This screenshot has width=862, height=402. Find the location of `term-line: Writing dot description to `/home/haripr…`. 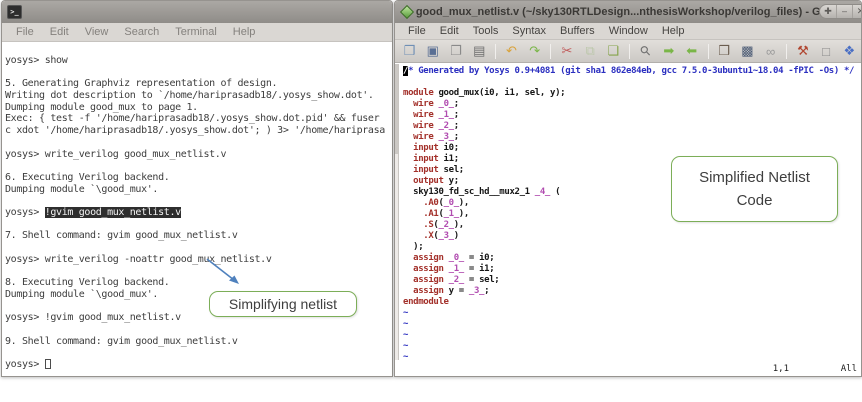

term-line: Writing dot description to `/home/haripr… is located at coordinates (198, 96).